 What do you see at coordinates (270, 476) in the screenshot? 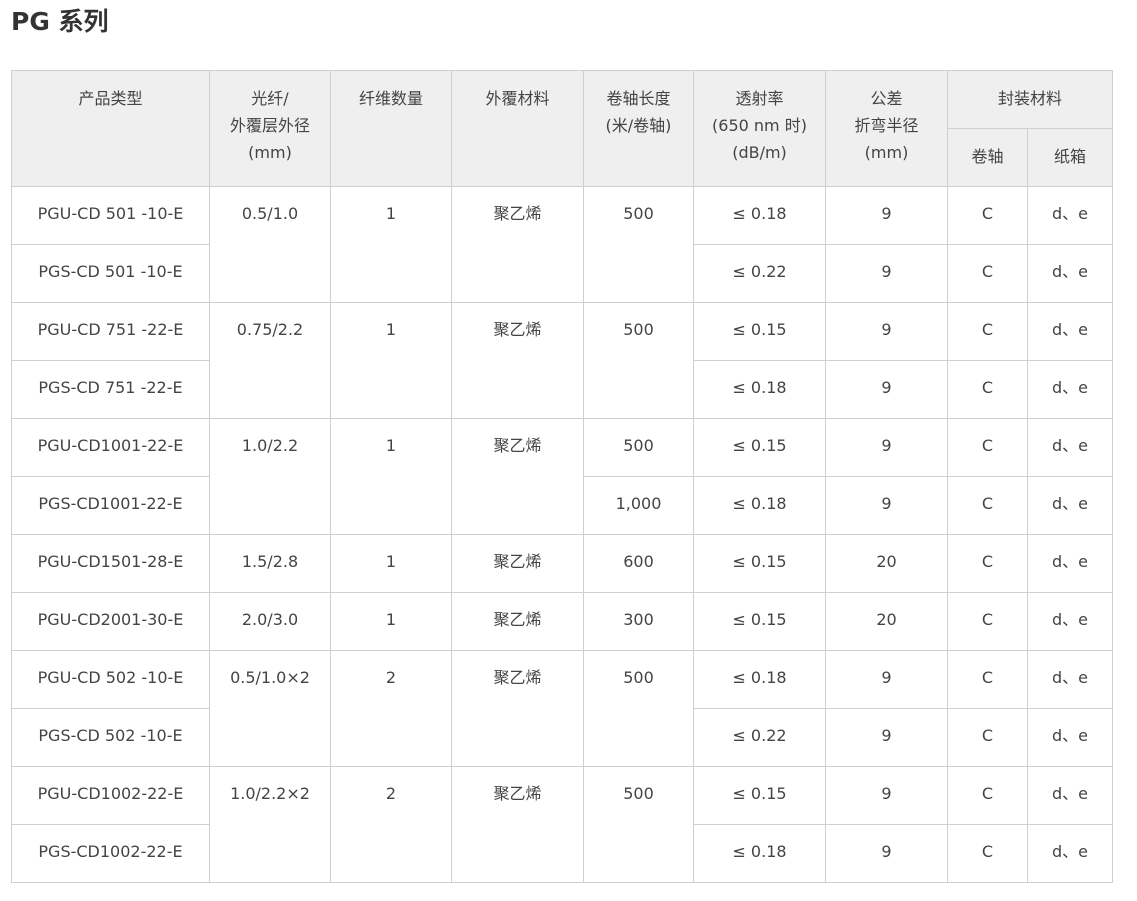
I see `cell-fiber-diameter: 1.0/2.2` at bounding box center [270, 476].